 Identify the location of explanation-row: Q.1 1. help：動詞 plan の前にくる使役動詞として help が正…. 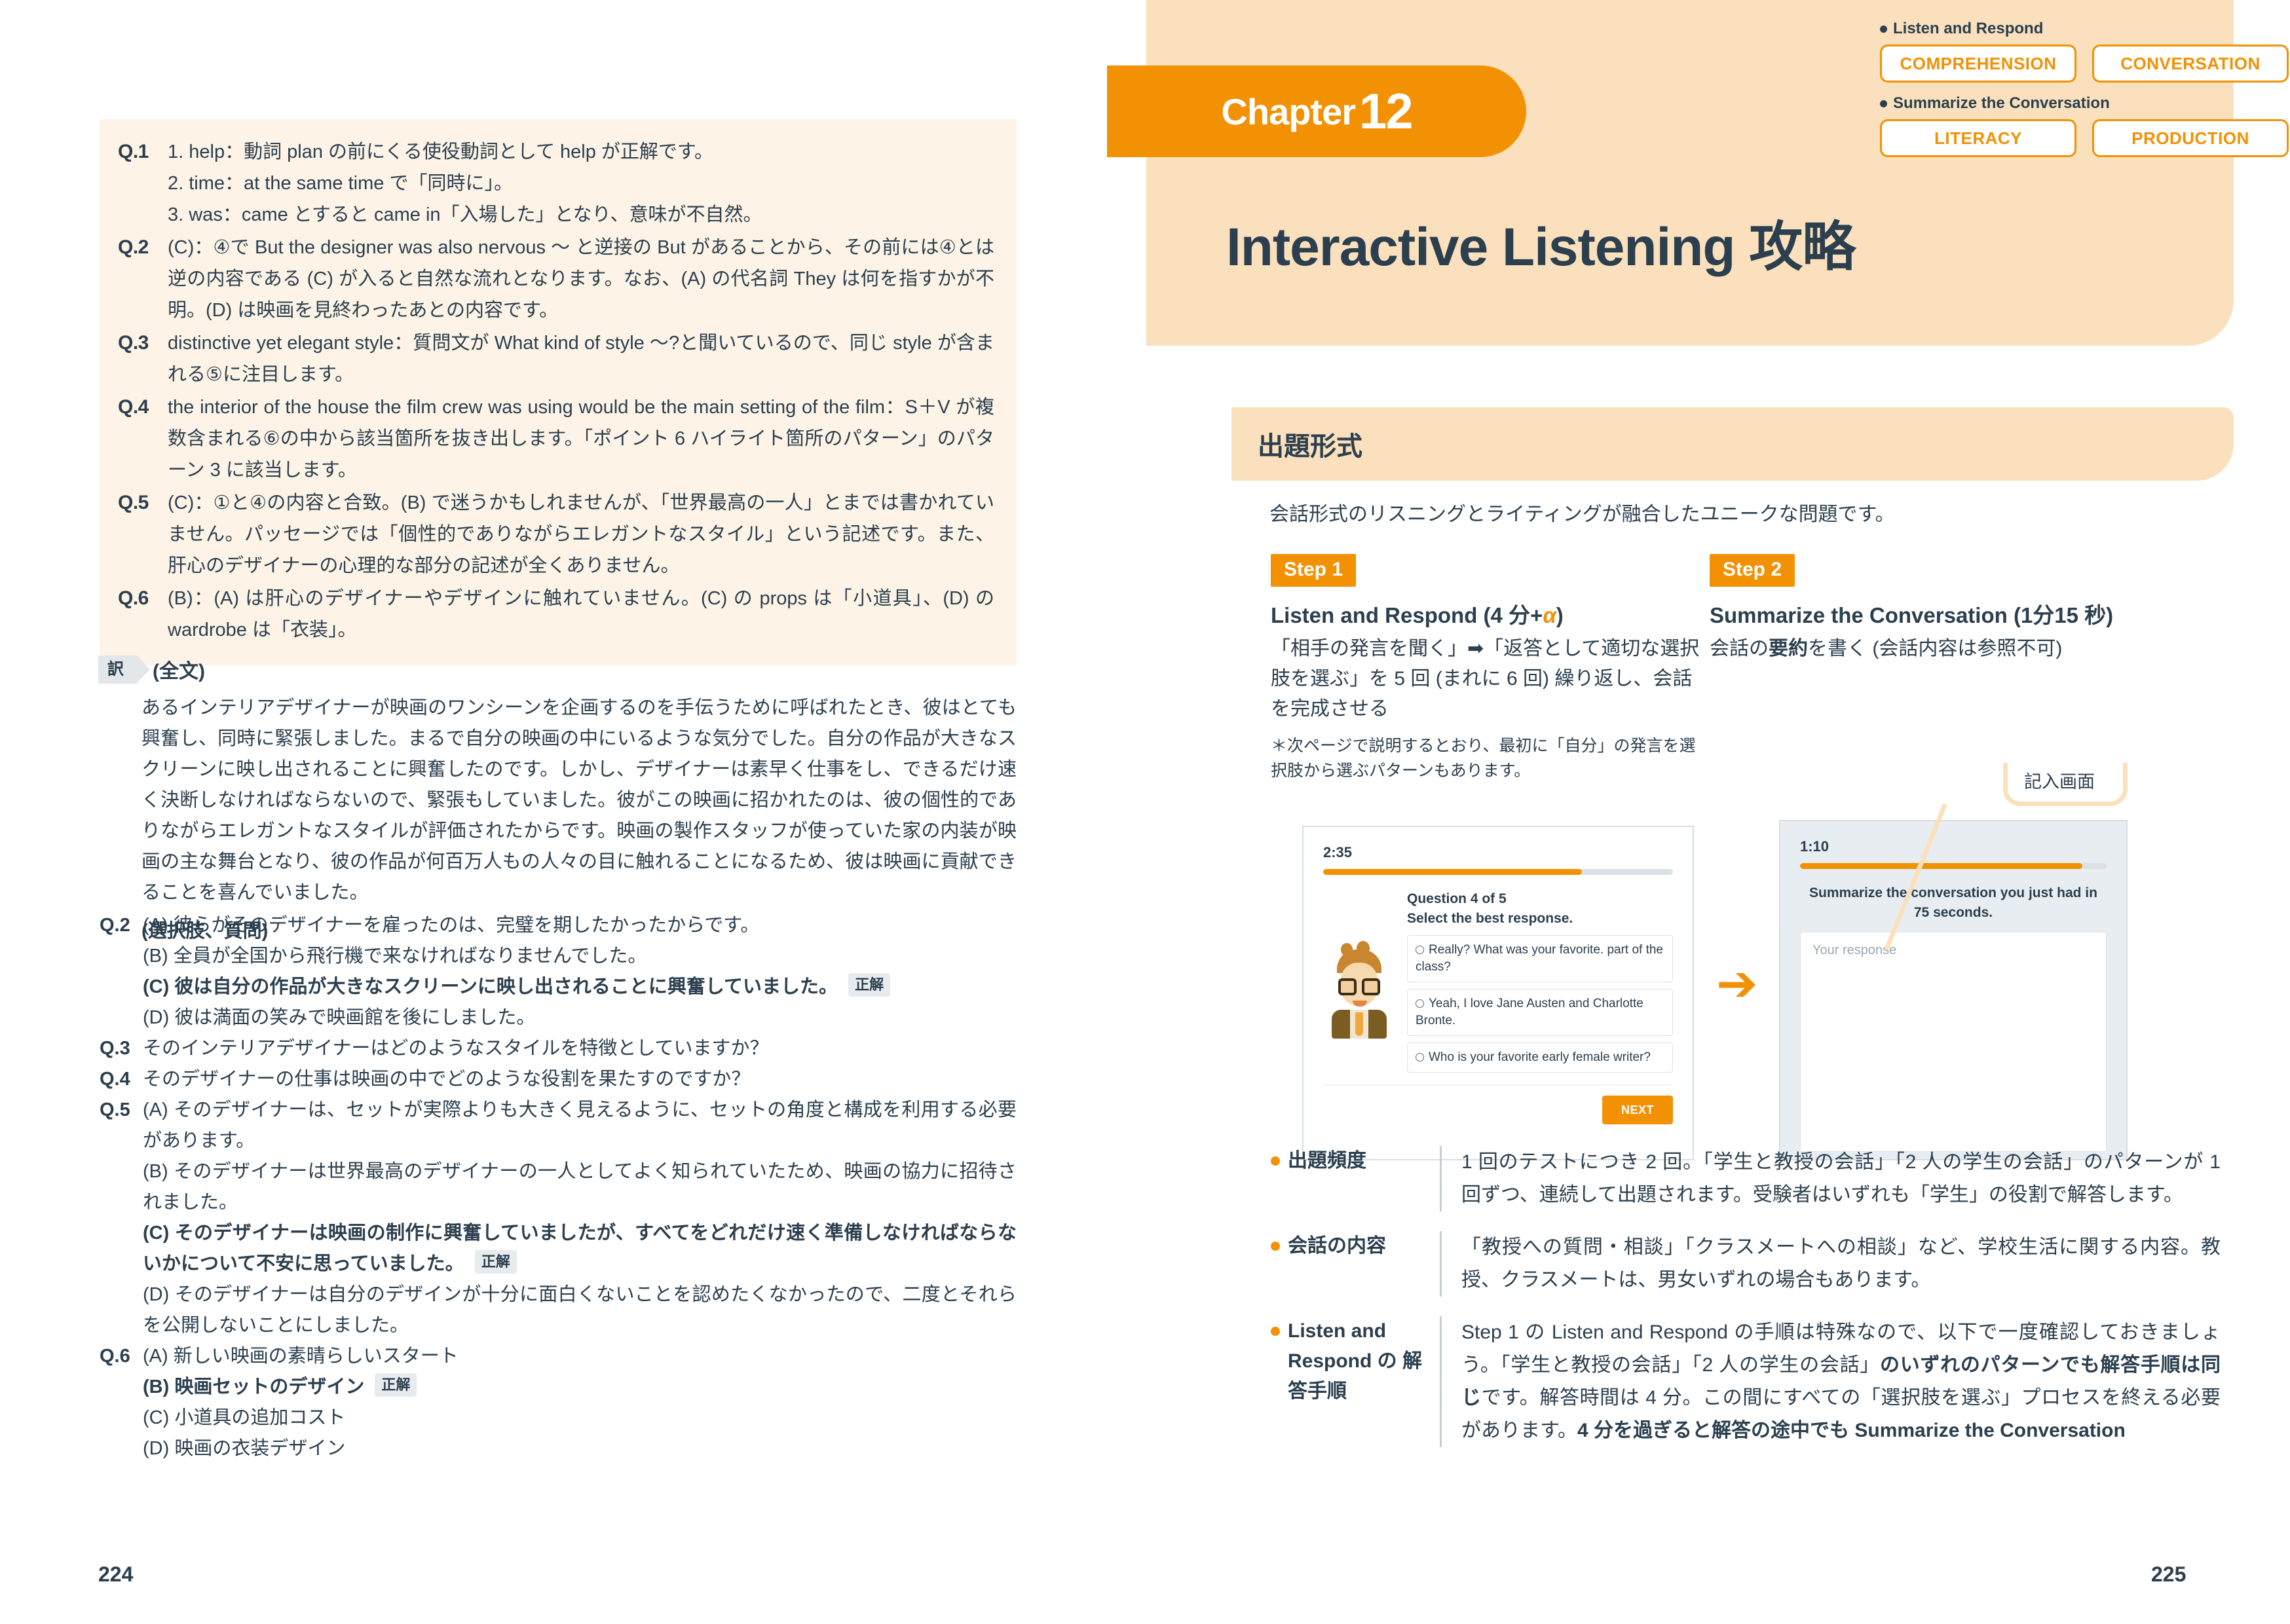
(556, 183).